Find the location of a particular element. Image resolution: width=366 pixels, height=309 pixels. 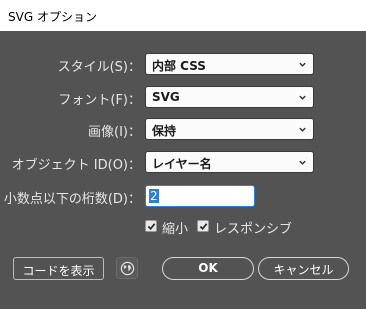

minify-checkbox is located at coordinates (151, 226).